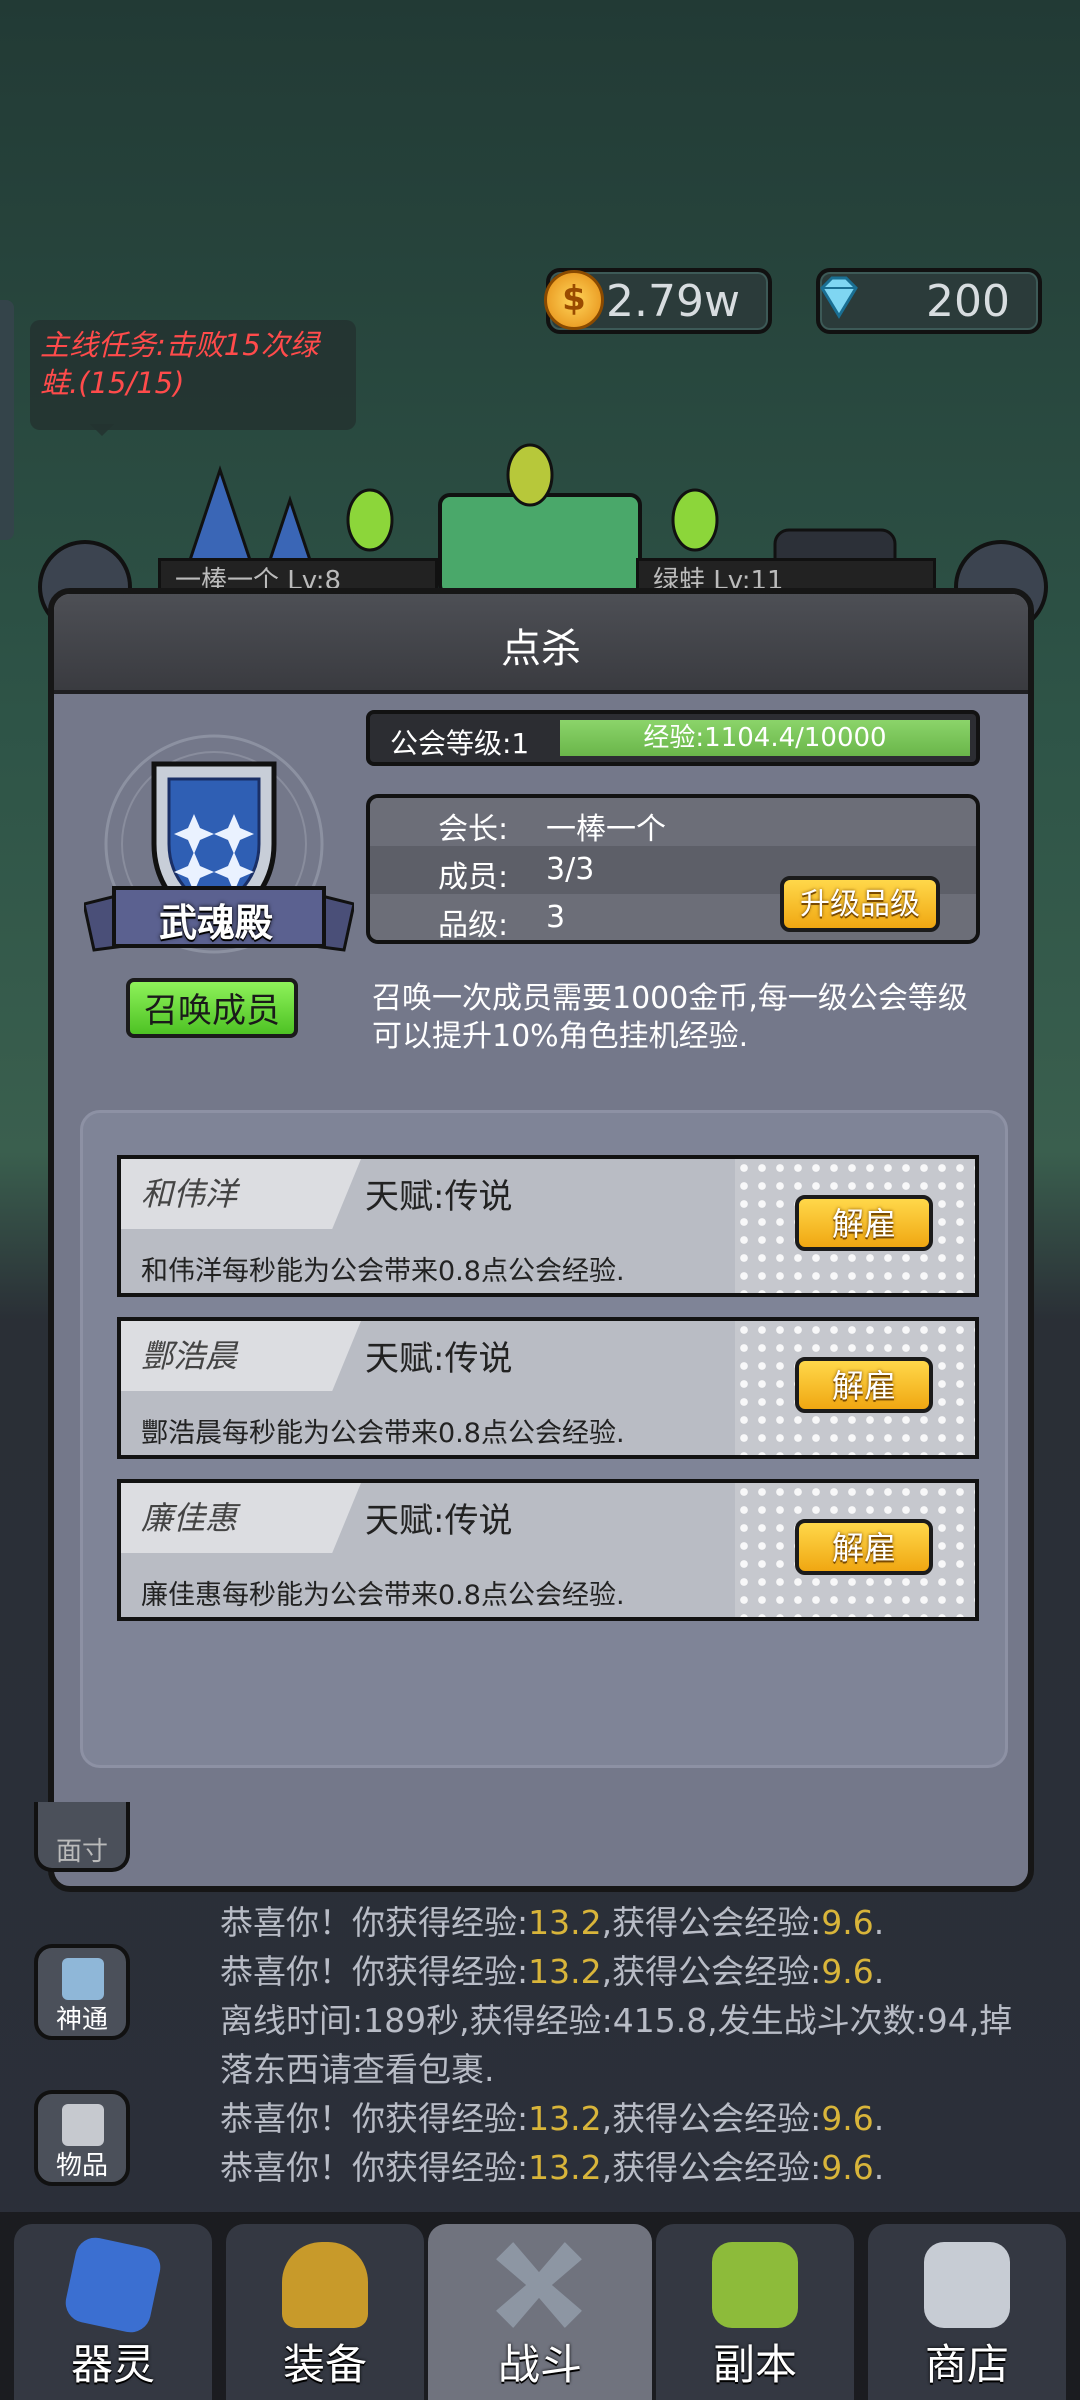 This screenshot has height=2400, width=1080. I want to click on gold-counter: $ 2.79w, so click(658, 301).